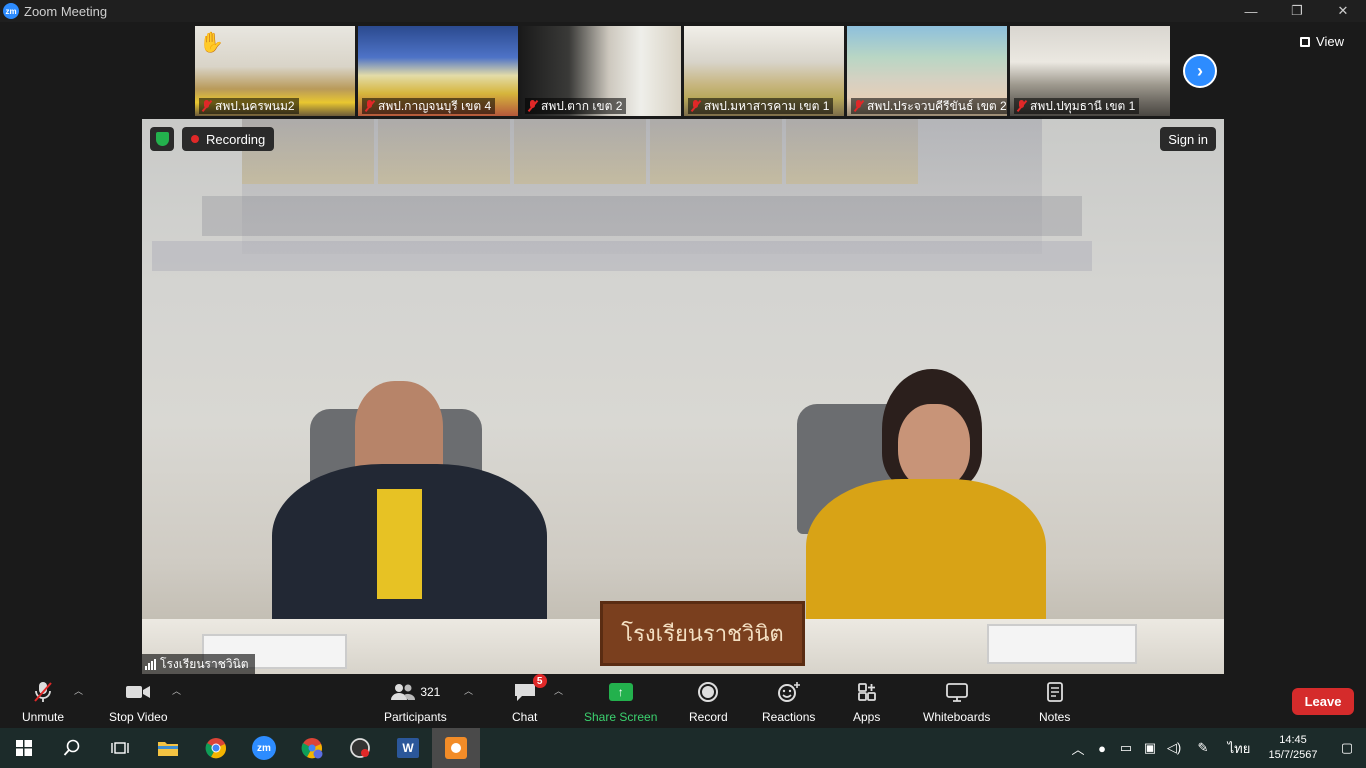 The width and height of the screenshot is (1366, 768). What do you see at coordinates (767, 105) in the screenshot?
I see `participant-name: สพป.มหาสารคาม เขต 1` at bounding box center [767, 105].